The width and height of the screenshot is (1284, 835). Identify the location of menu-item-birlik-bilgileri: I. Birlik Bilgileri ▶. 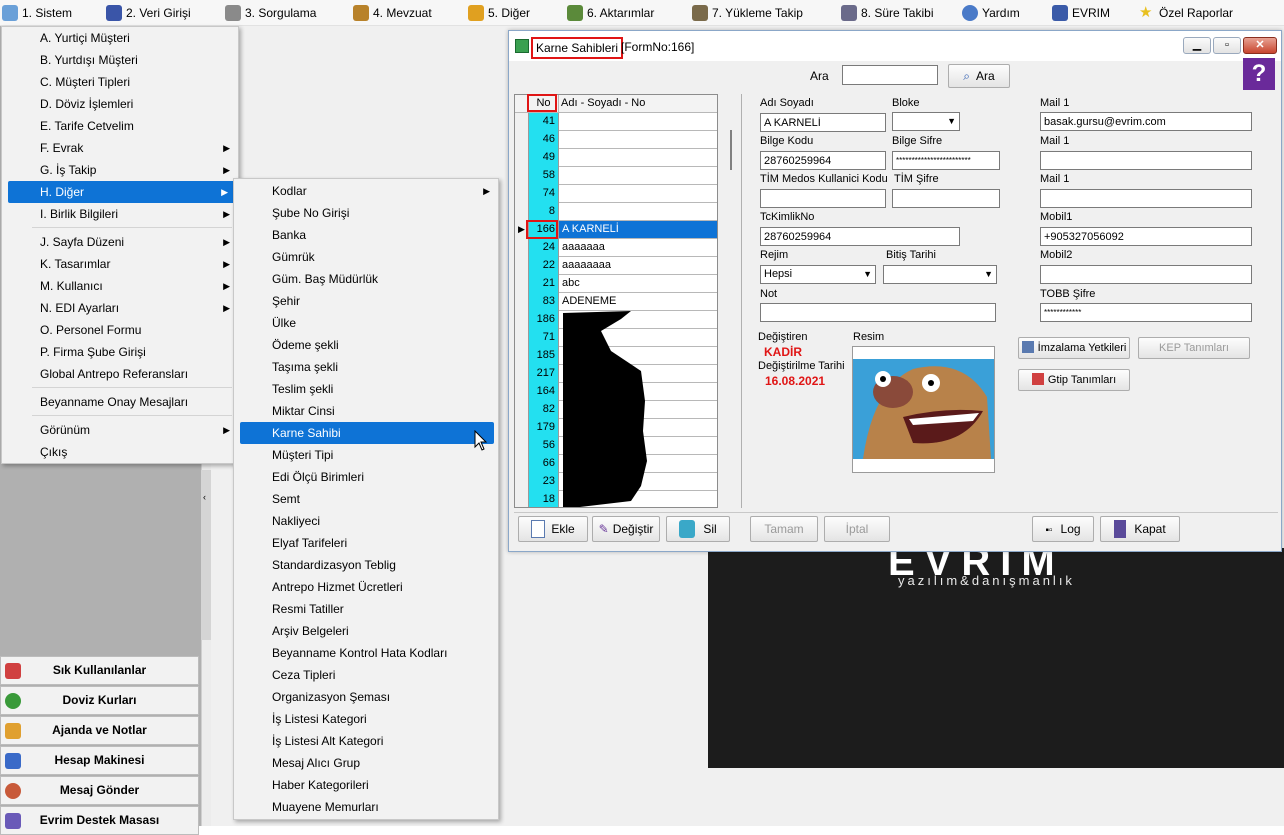
(120, 214).